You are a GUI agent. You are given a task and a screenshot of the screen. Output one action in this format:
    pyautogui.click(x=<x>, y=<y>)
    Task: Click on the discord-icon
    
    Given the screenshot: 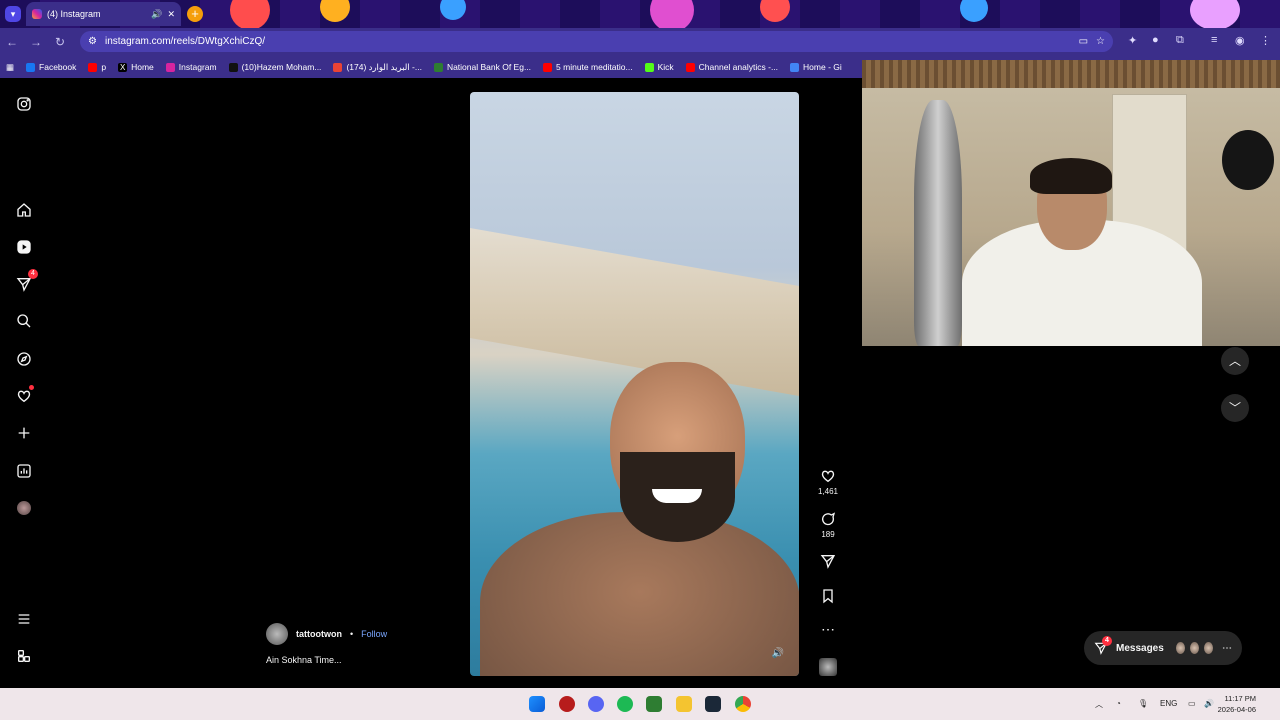 What is the action you would take?
    pyautogui.click(x=596, y=704)
    